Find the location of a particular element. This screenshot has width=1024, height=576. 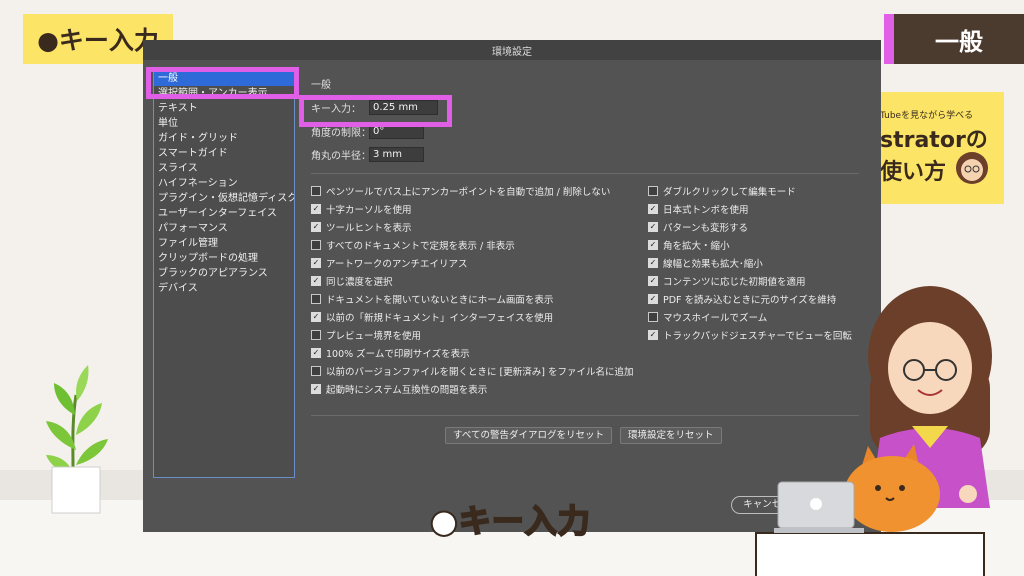

option-compat-issues: ✓ 起動時にシステム互換性の問題を表示 is located at coordinates (399, 389).